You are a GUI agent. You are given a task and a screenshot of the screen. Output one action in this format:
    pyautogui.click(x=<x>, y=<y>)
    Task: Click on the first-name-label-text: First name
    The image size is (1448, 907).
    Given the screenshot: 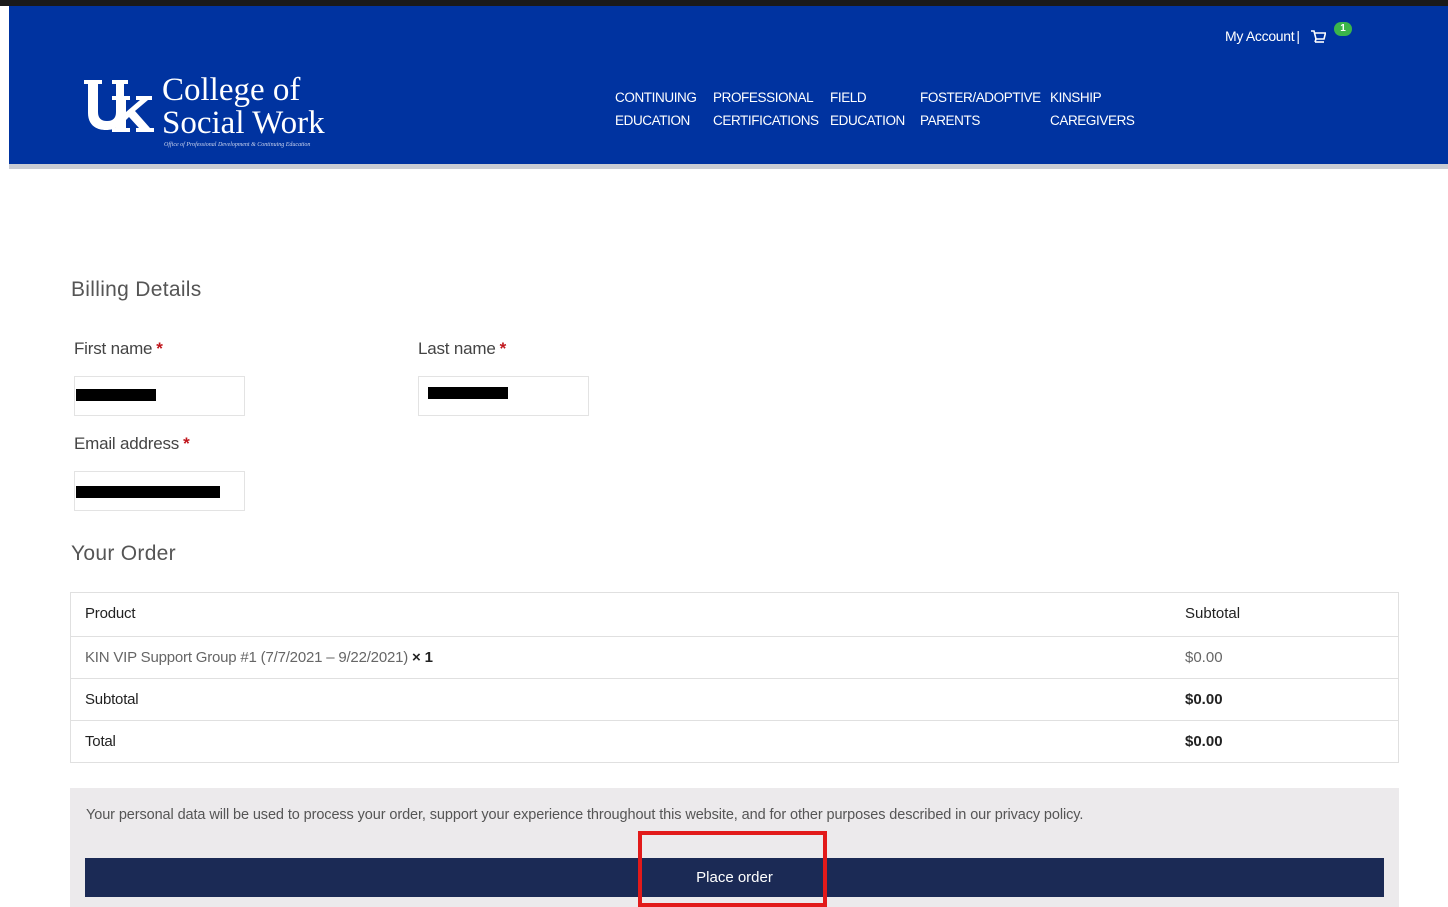 What is the action you would take?
    pyautogui.click(x=113, y=348)
    